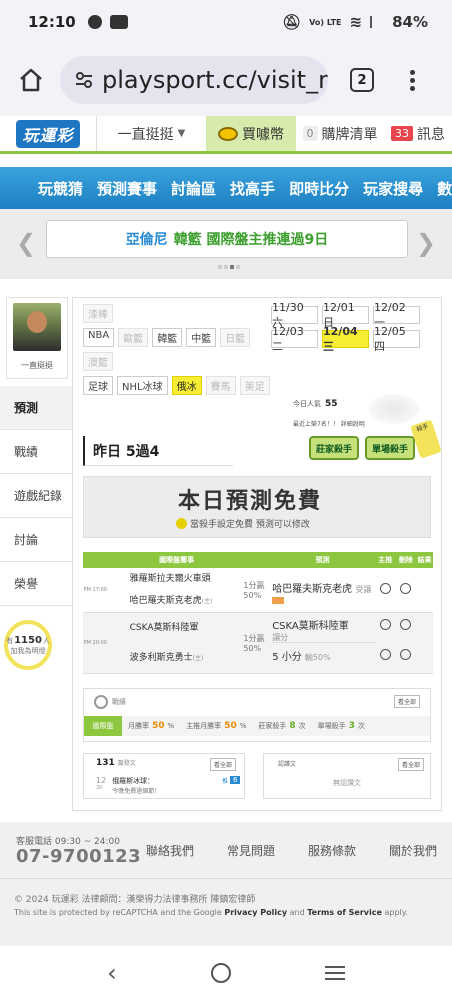 This screenshot has height=1000, width=452. What do you see at coordinates (127, 188) in the screenshot?
I see `nav-item: 預測賽事` at bounding box center [127, 188].